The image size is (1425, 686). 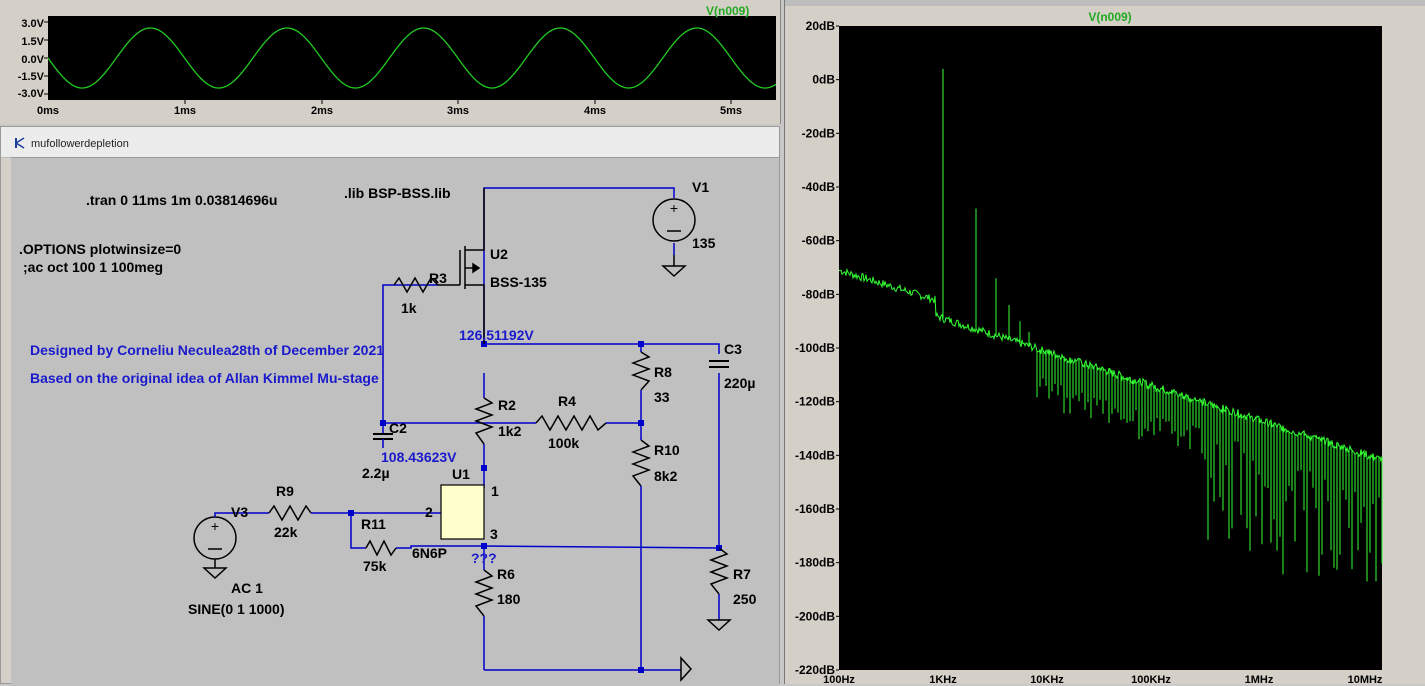 What do you see at coordinates (674, 238) in the screenshot?
I see `v1-symbol: +` at bounding box center [674, 238].